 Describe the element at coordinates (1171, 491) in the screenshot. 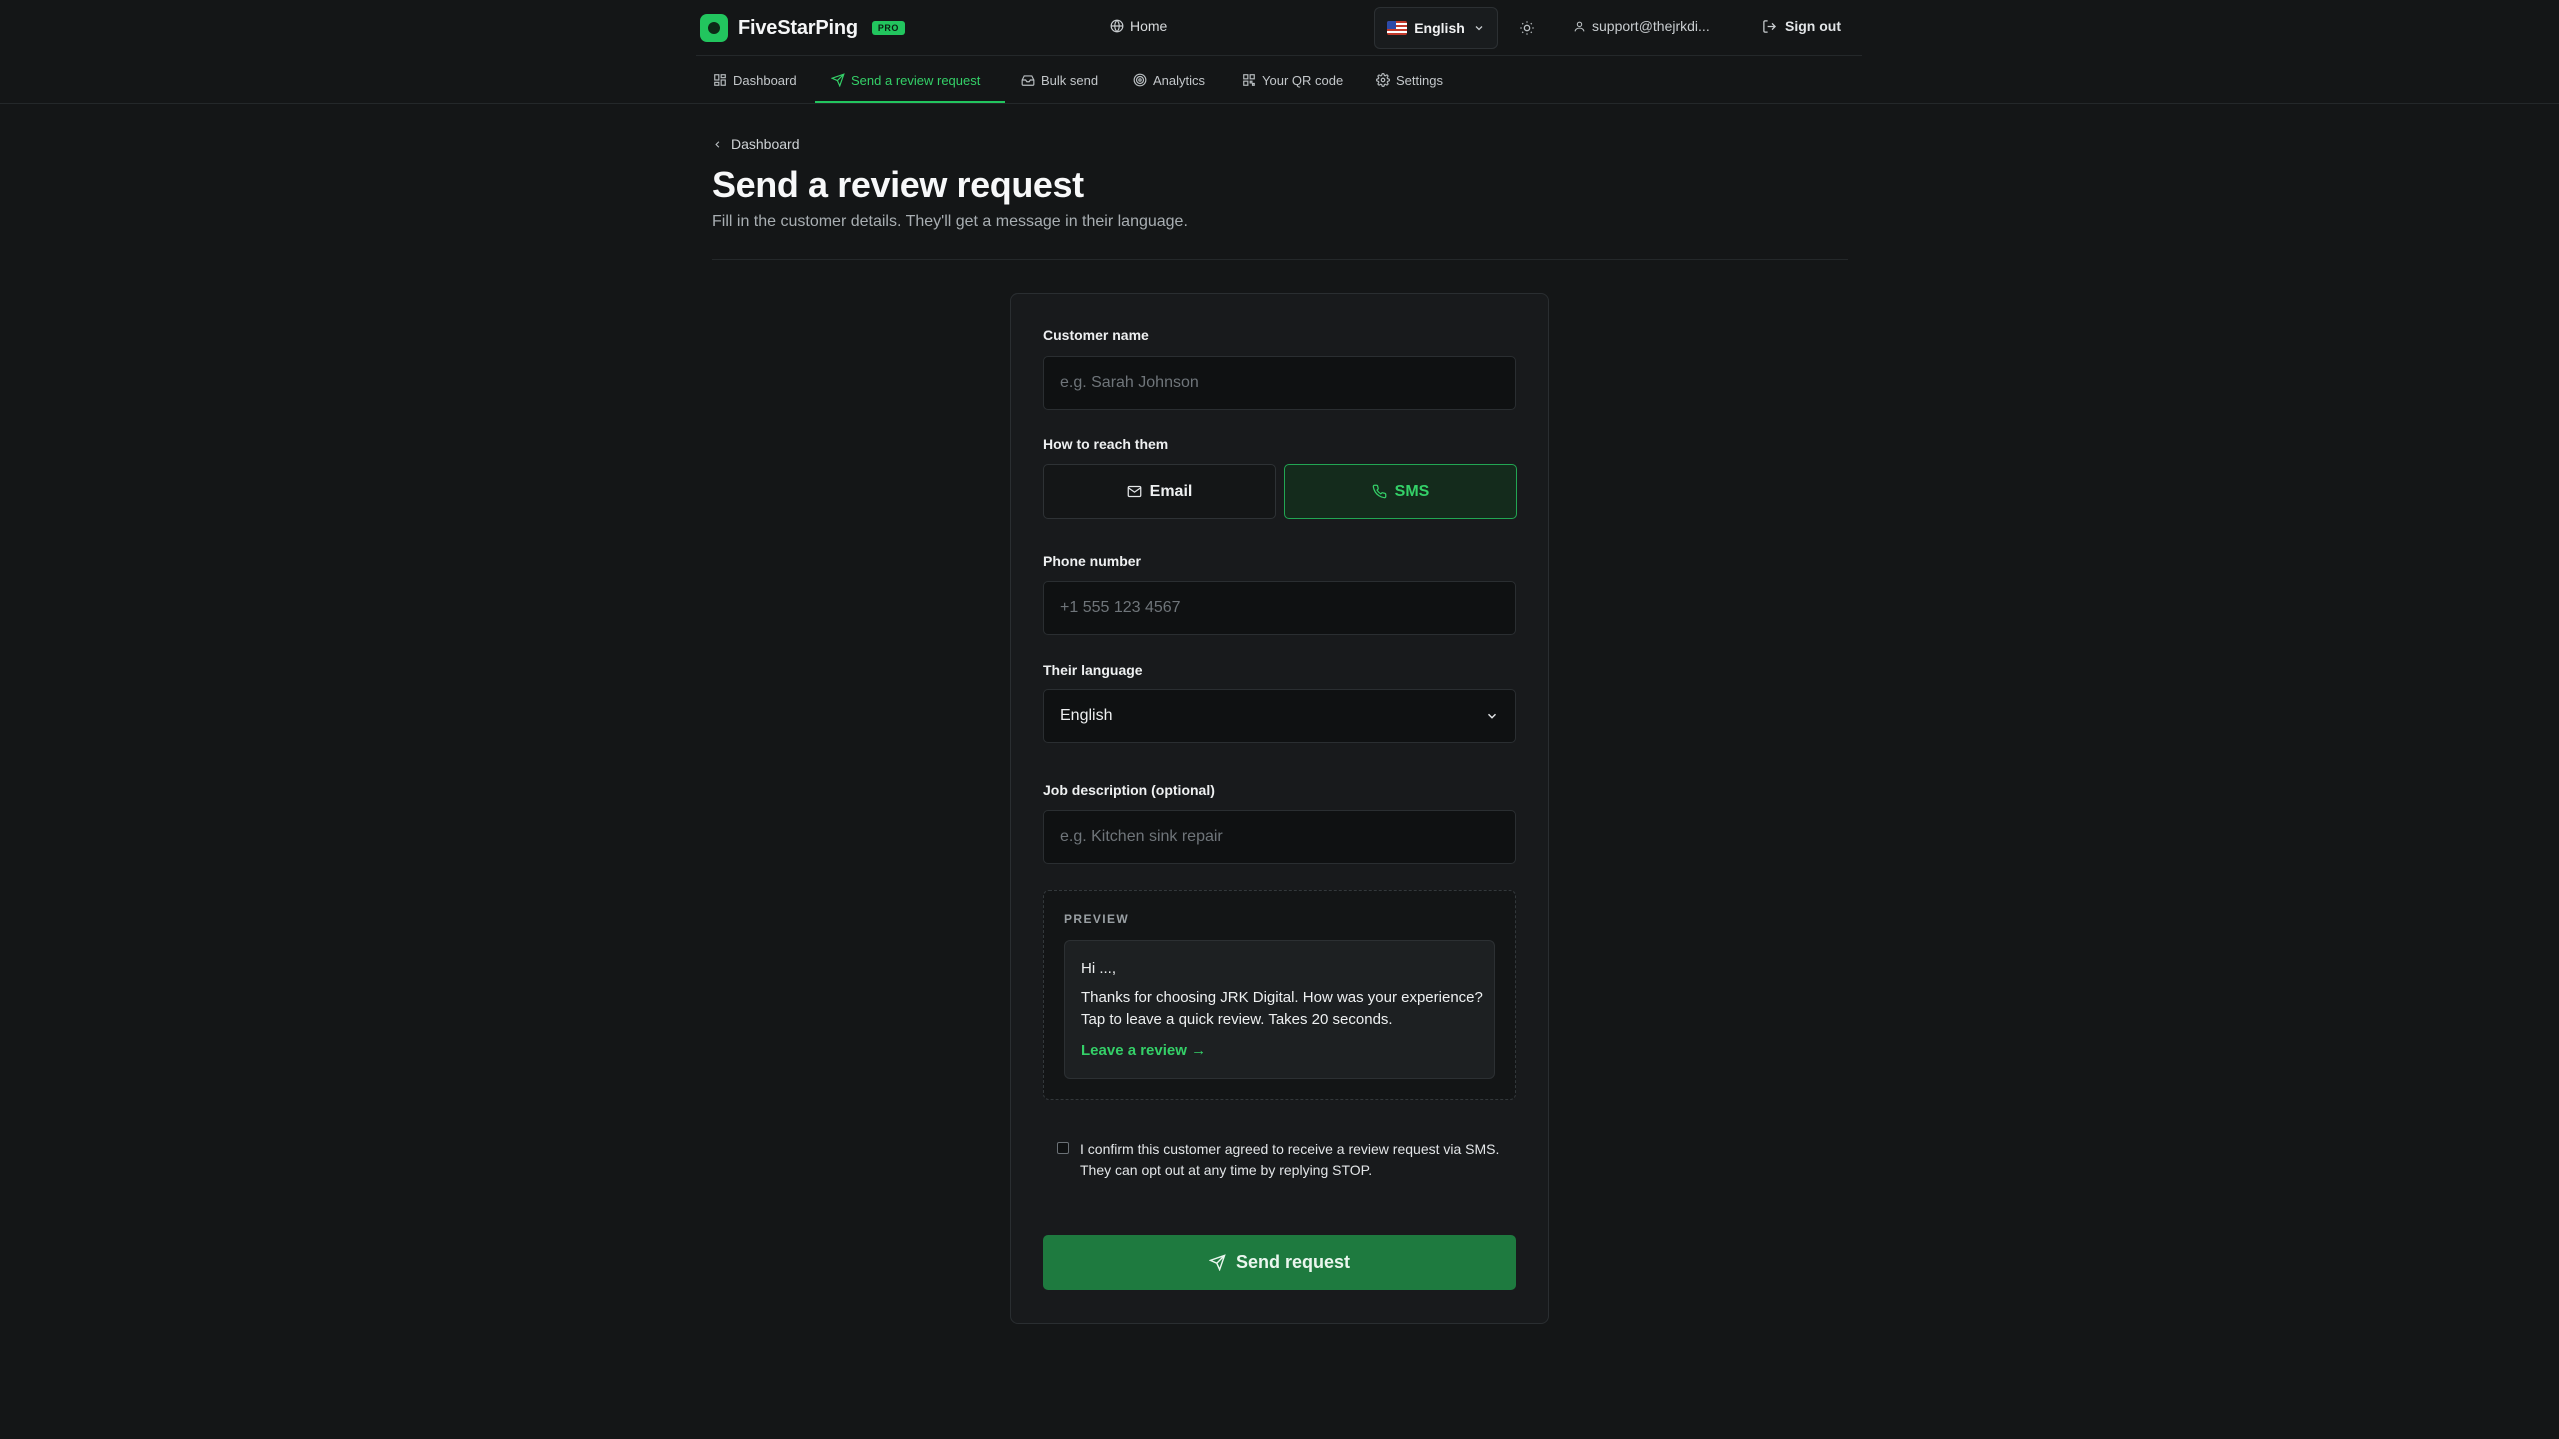

I see `email-option-label: Email` at that location.